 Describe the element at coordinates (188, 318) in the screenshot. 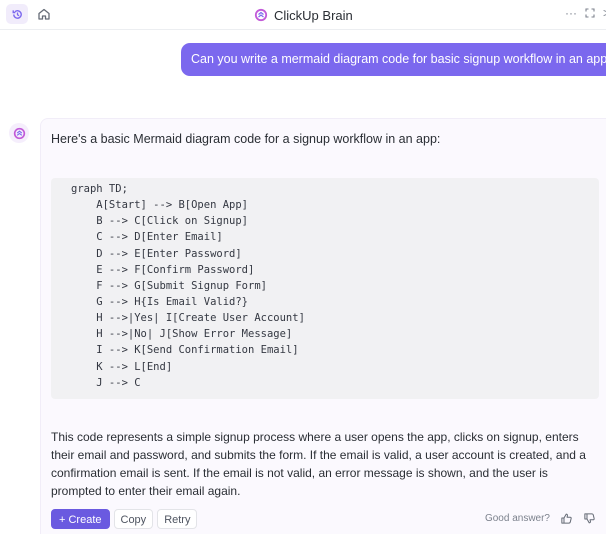

I see `code-line: H -->|Yes| I[Create User Account]` at that location.